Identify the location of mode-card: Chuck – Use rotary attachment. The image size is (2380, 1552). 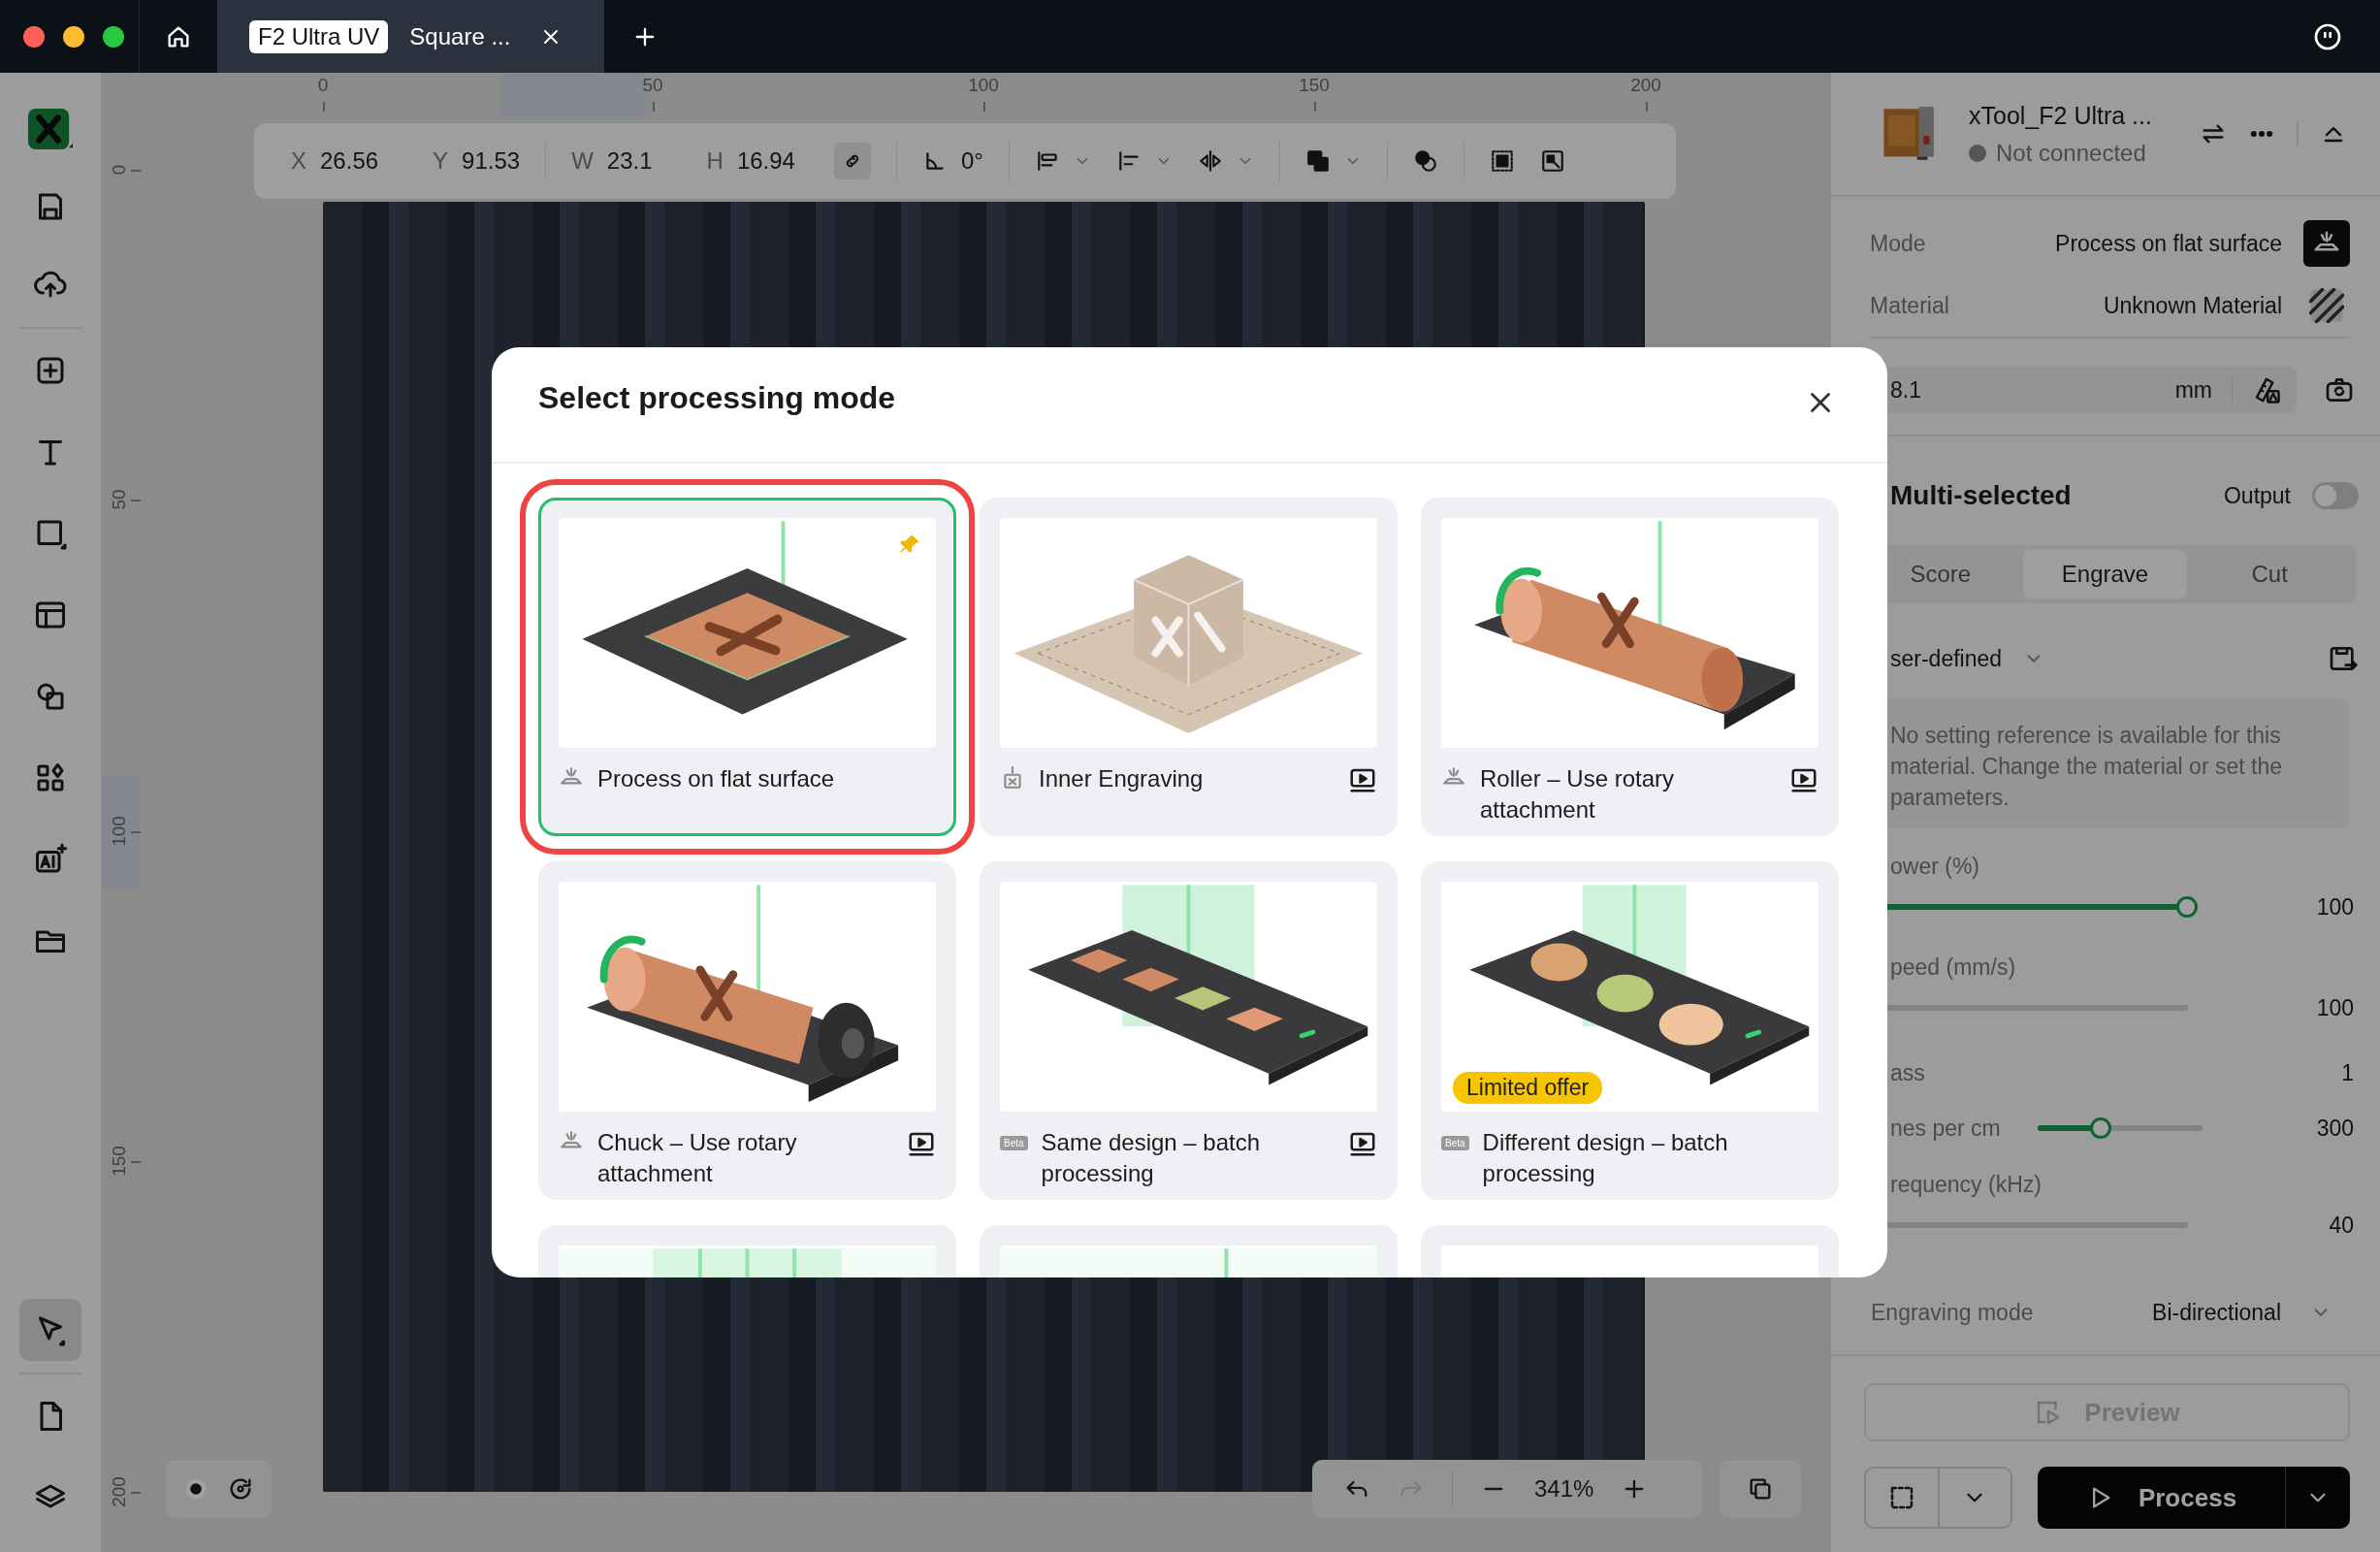
(747, 1030).